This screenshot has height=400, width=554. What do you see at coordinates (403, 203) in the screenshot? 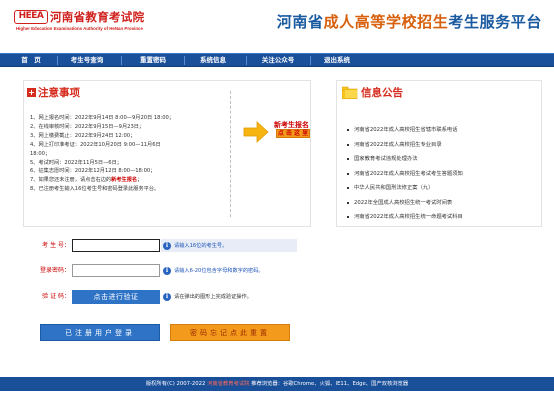
I see `announcement-link: 2022年全国成人高校招生统一考试时间表` at bounding box center [403, 203].